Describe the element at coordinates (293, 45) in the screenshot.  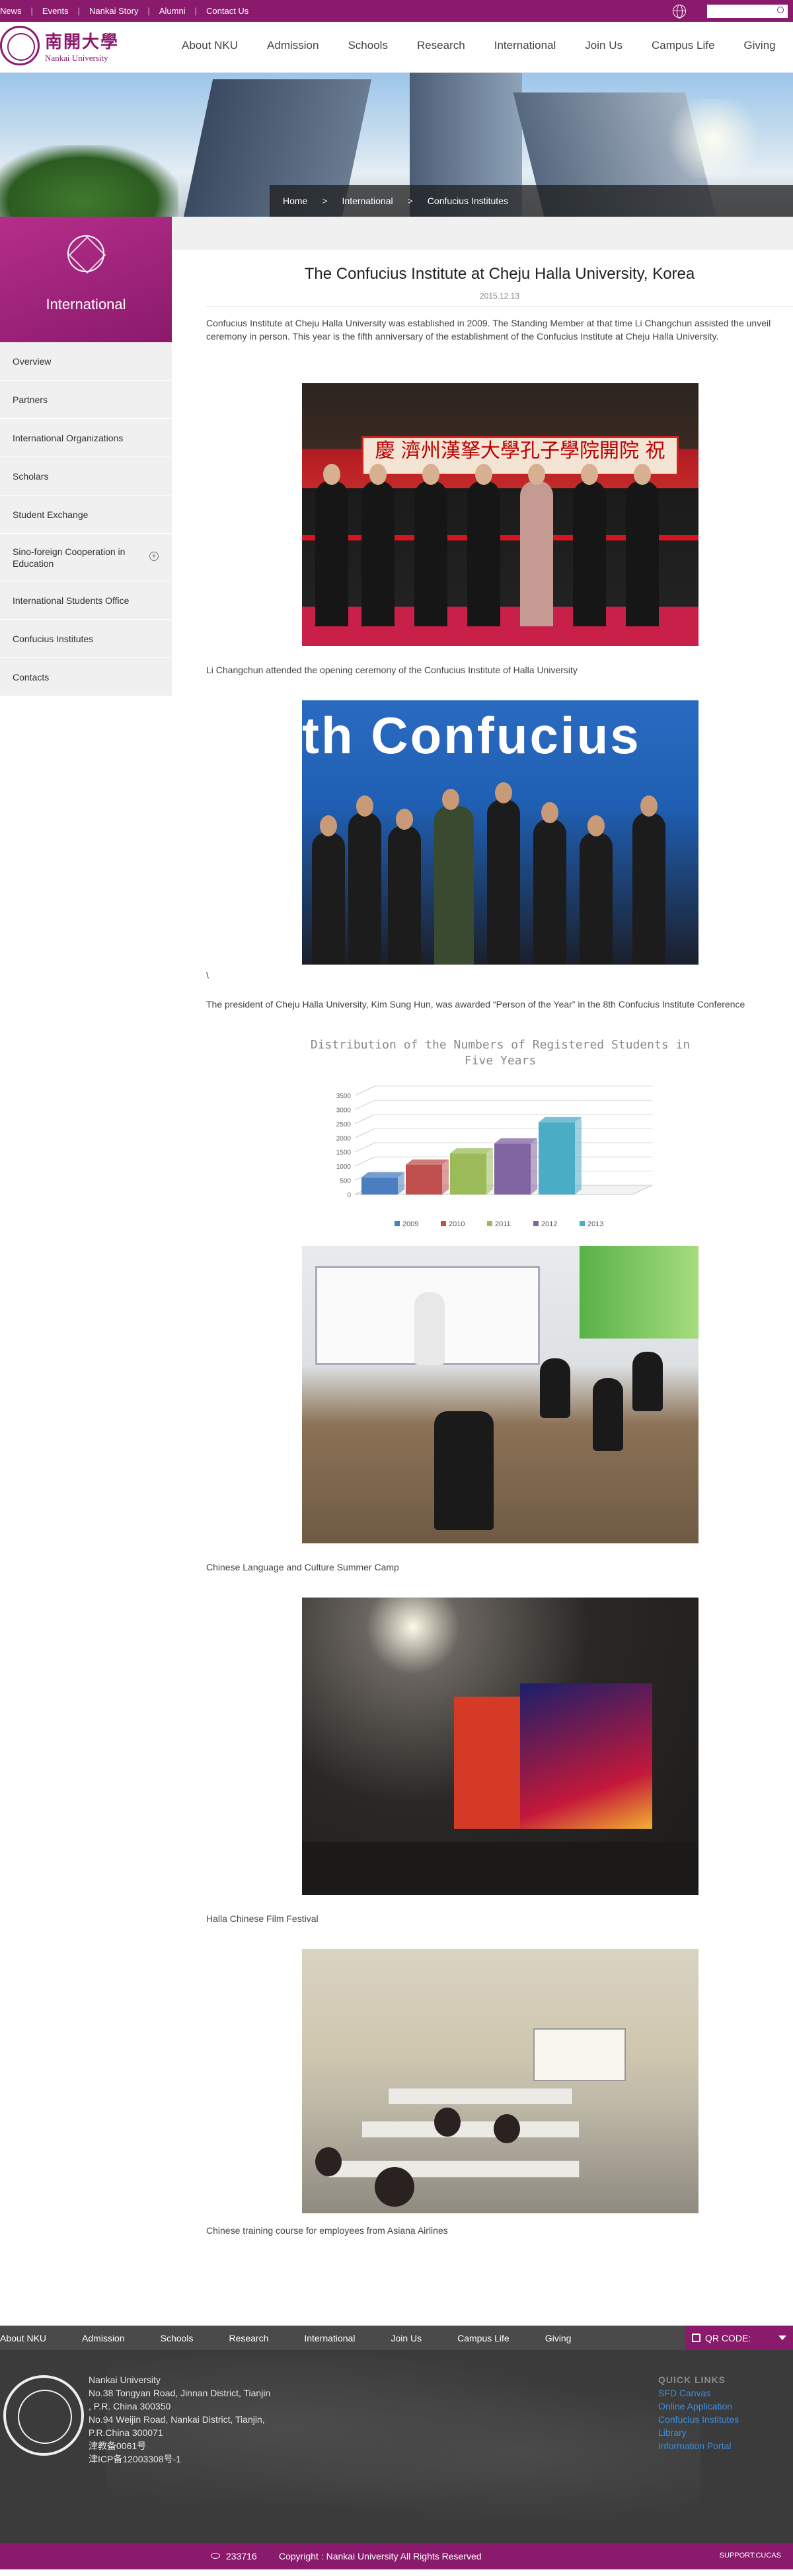
I see `nav-admission: Admission` at that location.